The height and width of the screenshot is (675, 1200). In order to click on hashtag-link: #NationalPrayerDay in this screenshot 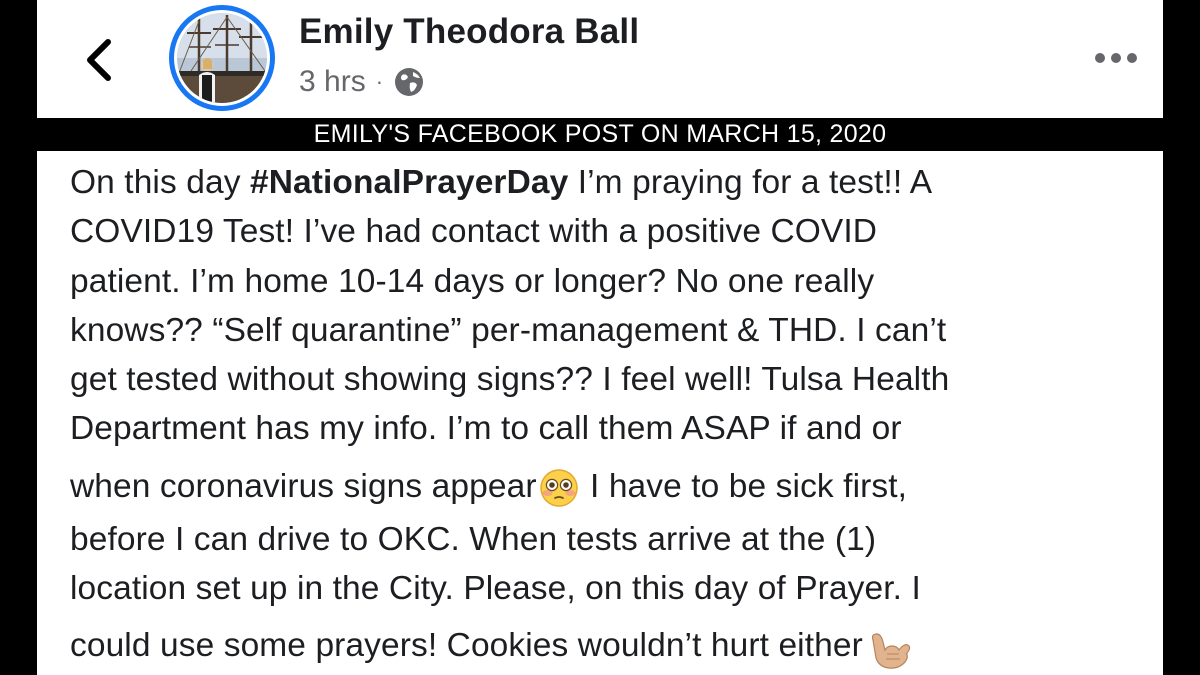, I will do `click(409, 182)`.